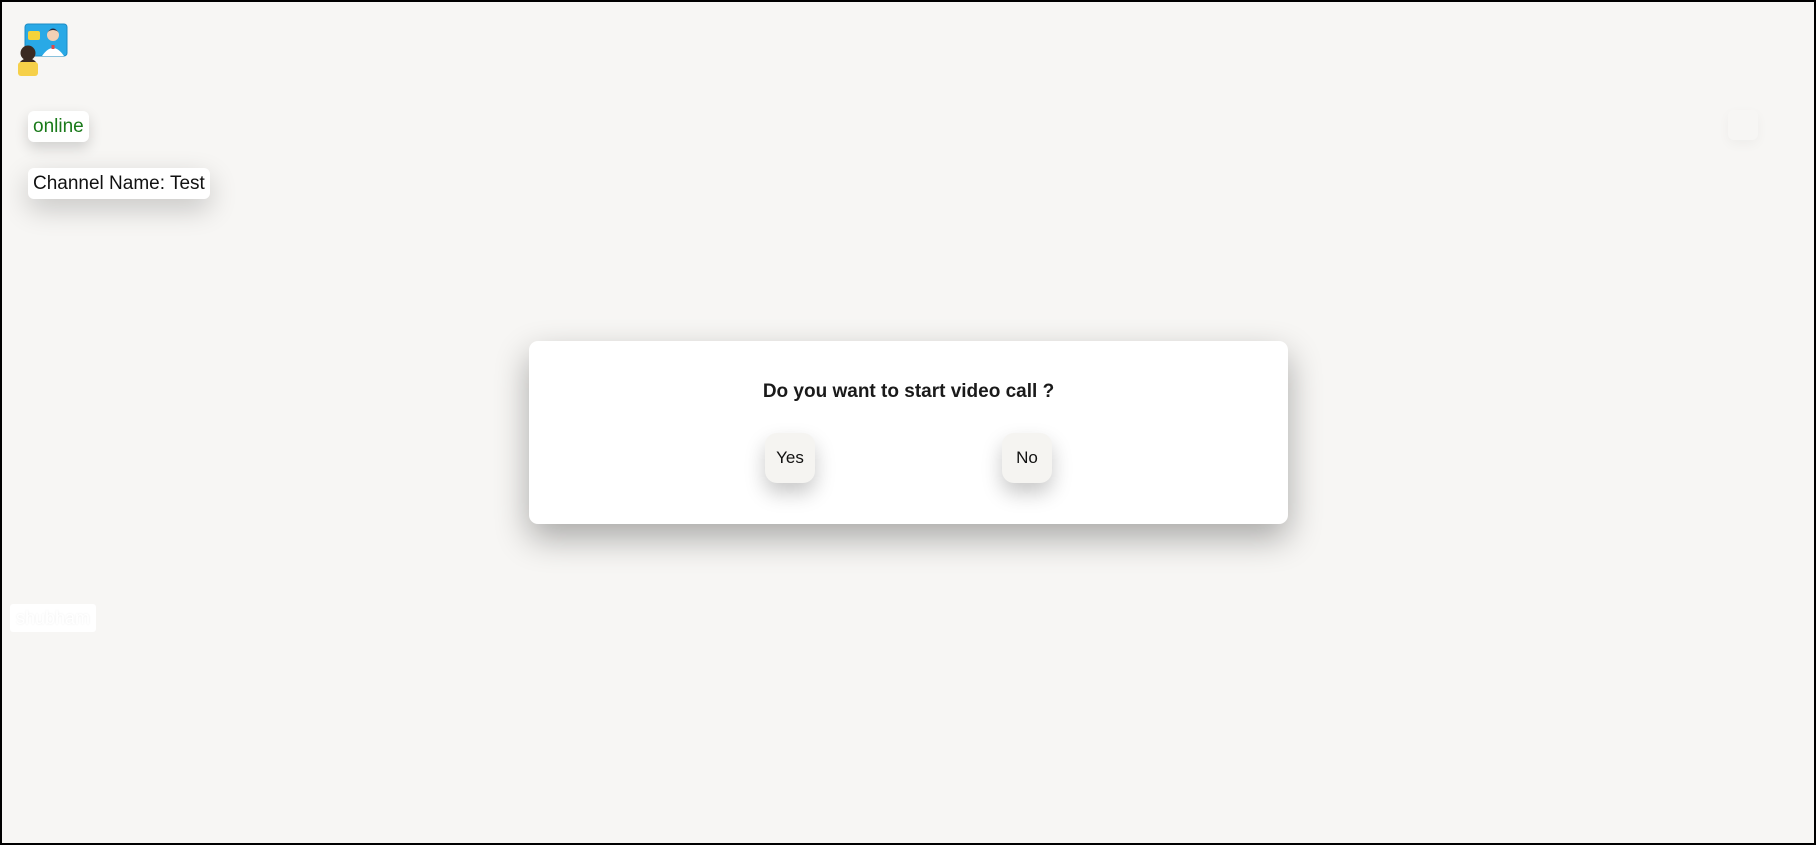 Image resolution: width=1816 pixels, height=845 pixels. Describe the element at coordinates (790, 458) in the screenshot. I see `yes-button: Yes` at that location.